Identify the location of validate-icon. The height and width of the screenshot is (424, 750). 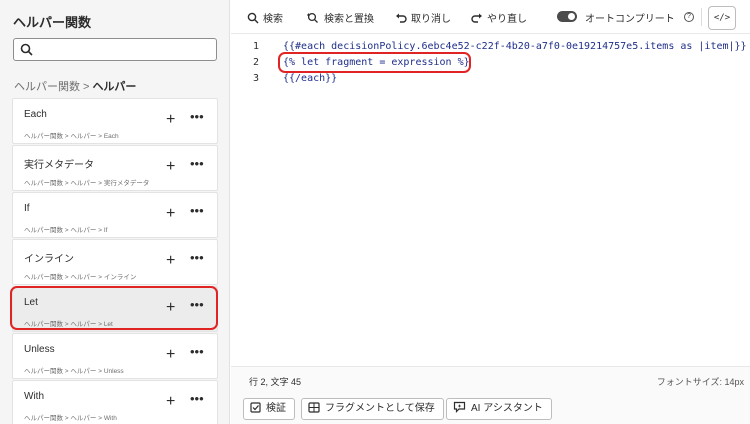
(255, 407).